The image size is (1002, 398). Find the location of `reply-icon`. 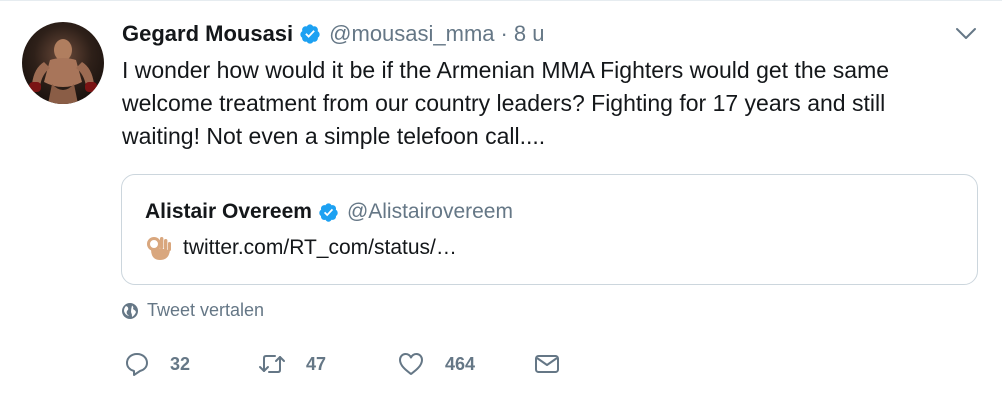

reply-icon is located at coordinates (137, 364).